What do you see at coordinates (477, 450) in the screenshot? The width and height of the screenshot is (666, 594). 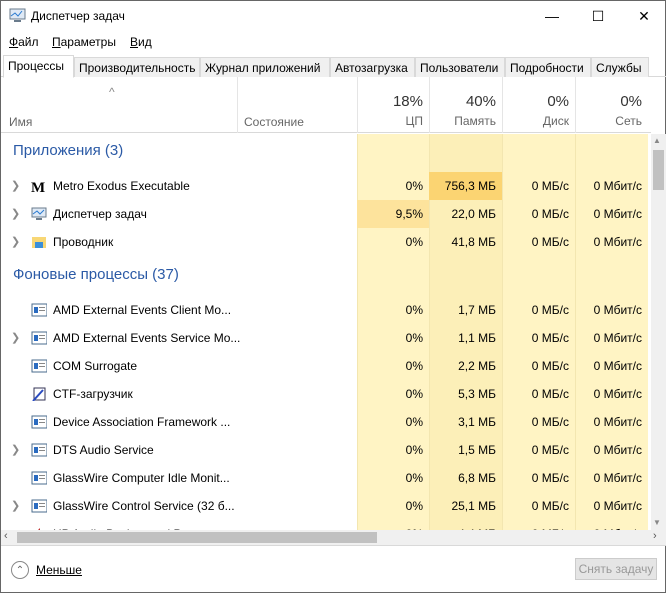 I see `mem-value: 1,5 МБ` at bounding box center [477, 450].